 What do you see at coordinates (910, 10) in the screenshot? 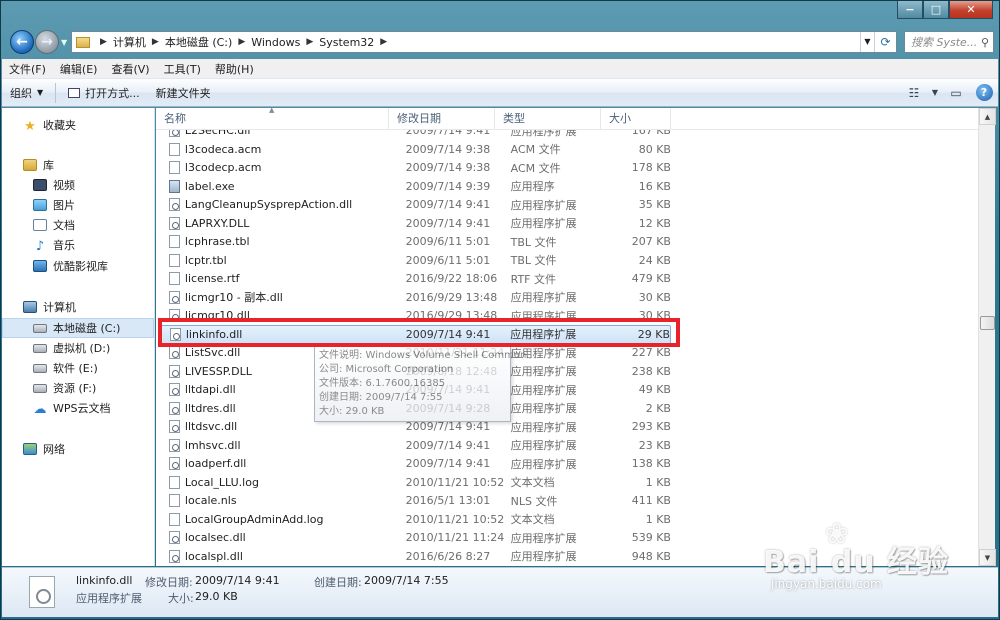
I see `minimize-button: −` at bounding box center [910, 10].